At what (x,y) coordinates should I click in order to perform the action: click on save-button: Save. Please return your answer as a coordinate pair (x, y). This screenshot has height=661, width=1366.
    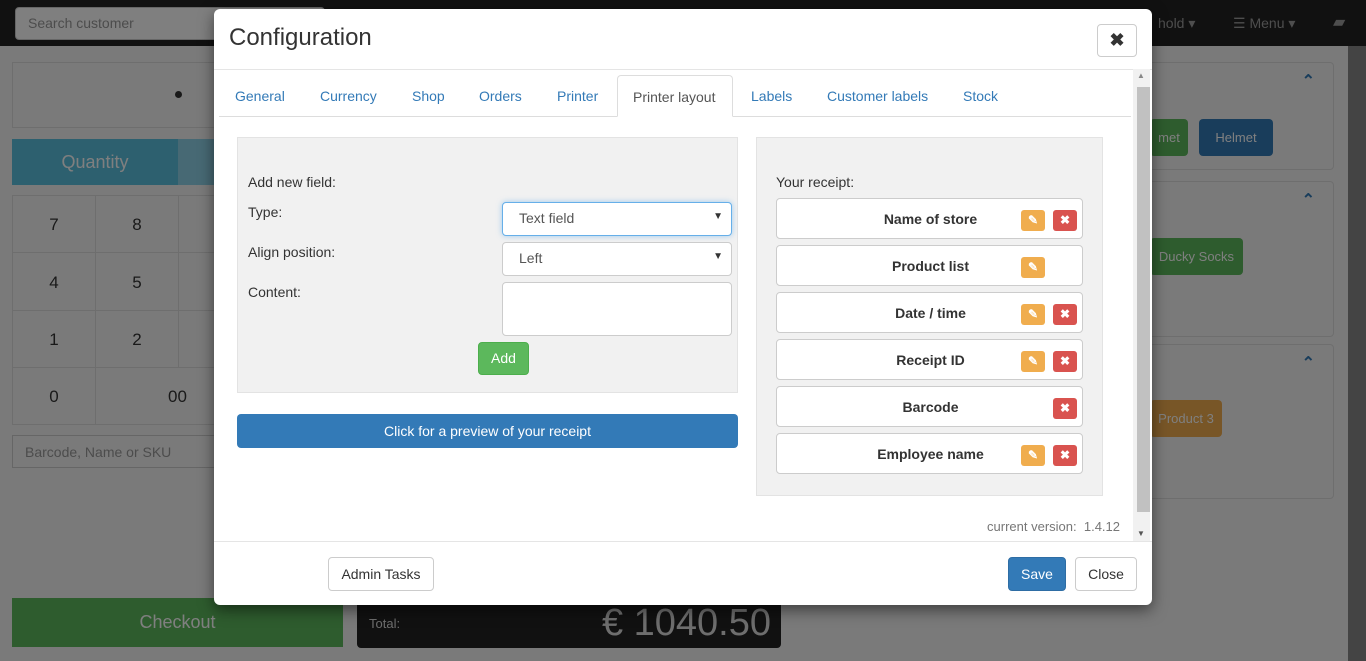
    Looking at the image, I should click on (1037, 574).